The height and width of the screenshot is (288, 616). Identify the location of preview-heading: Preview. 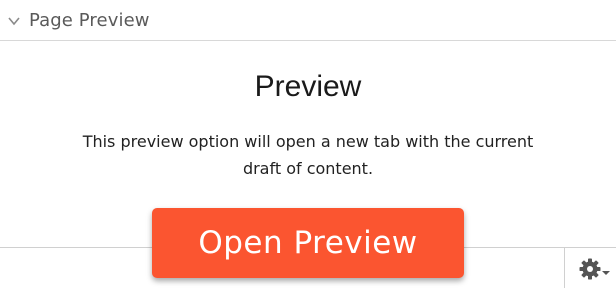
(308, 86).